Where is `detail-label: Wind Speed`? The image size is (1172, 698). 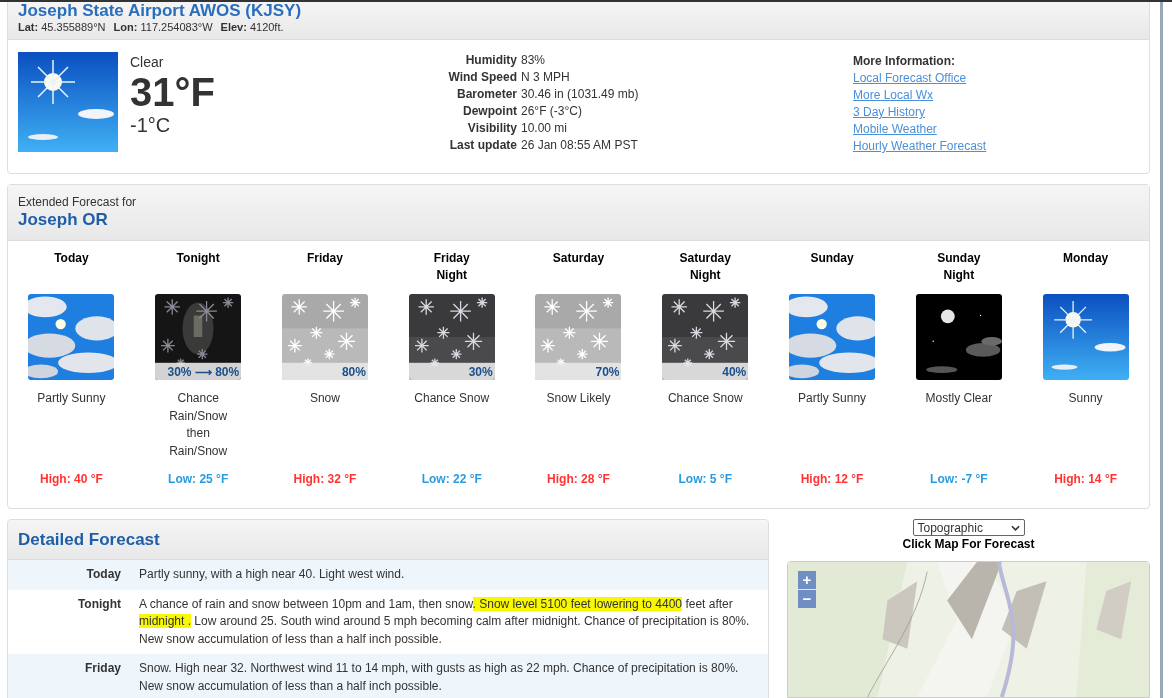 detail-label: Wind Speed is located at coordinates (482, 77).